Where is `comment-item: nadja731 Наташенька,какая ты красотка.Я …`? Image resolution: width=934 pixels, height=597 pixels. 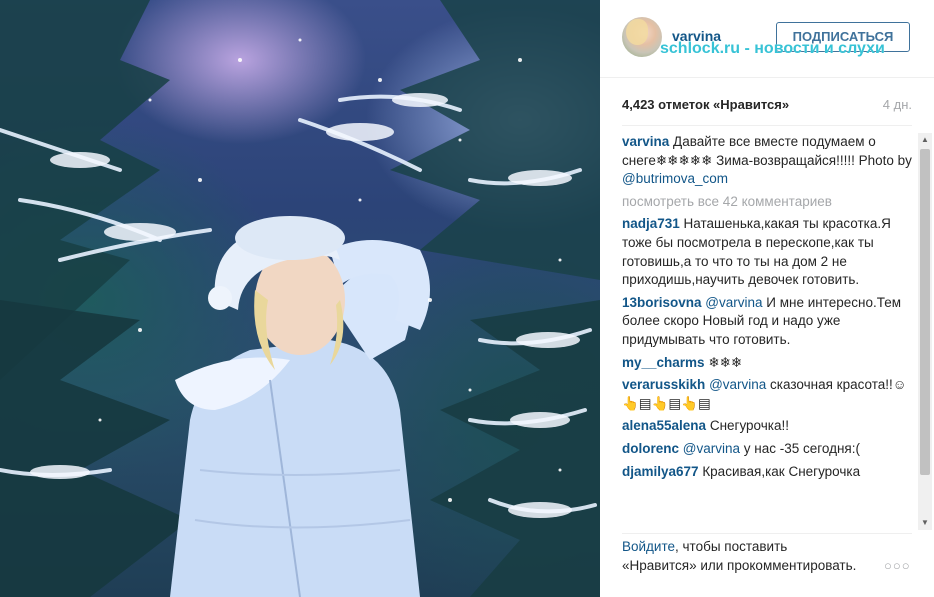 comment-item: nadja731 Наташенька,какая ты красотка.Я … is located at coordinates (767, 252).